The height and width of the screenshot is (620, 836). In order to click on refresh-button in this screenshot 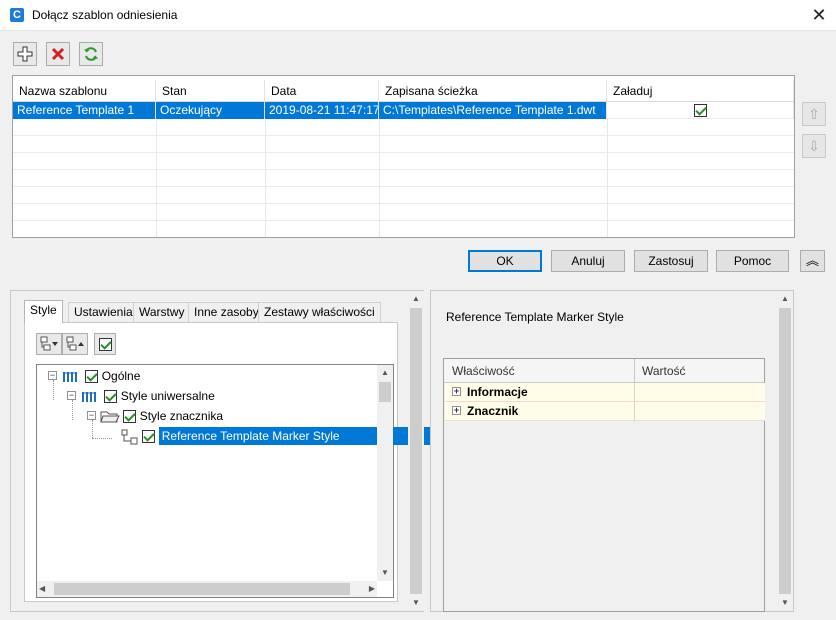, I will do `click(91, 54)`.